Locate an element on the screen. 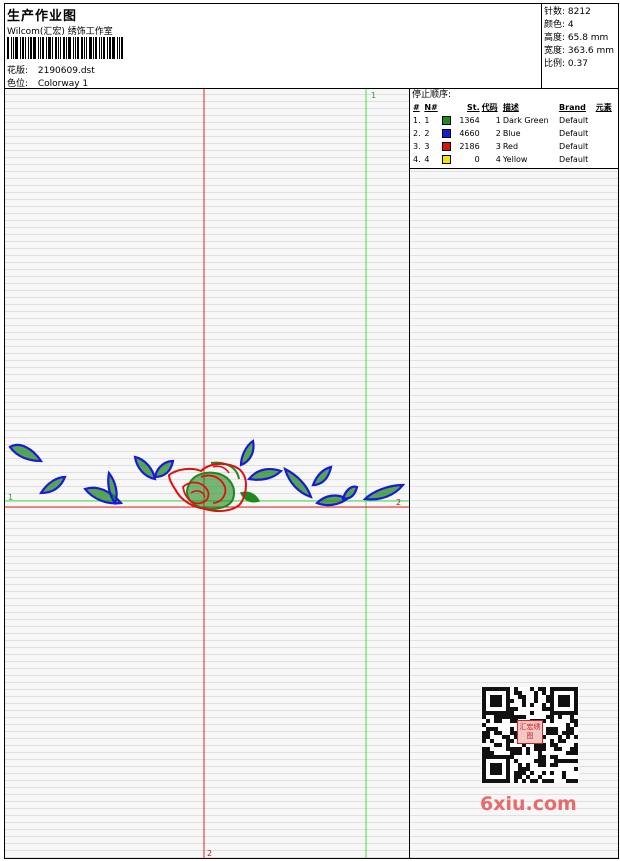  col-header-code: 代码 is located at coordinates (489, 107).